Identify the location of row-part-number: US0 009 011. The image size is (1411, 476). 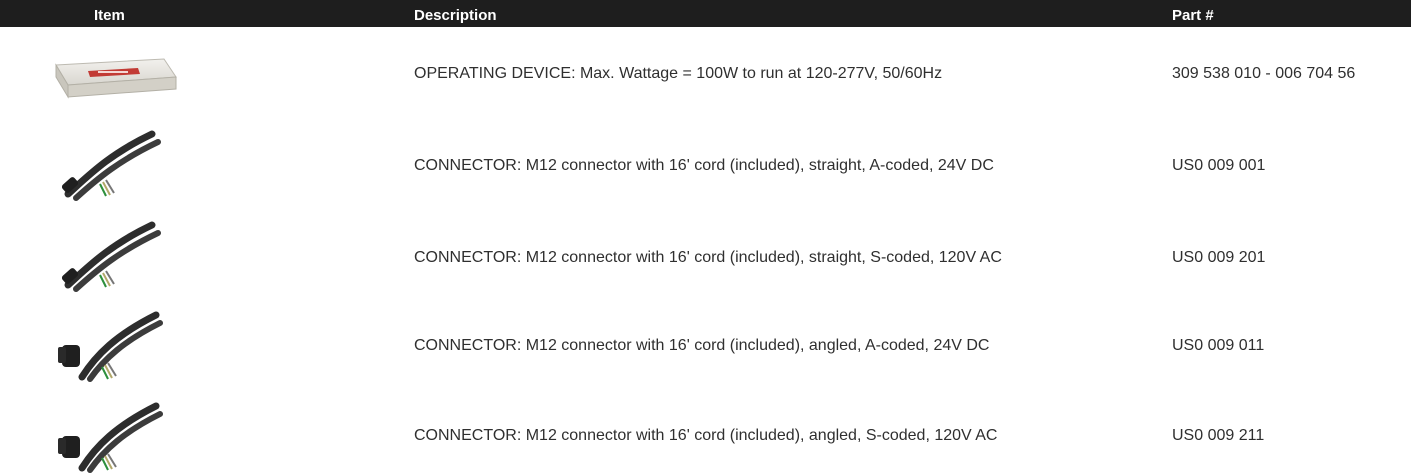
(1218, 345).